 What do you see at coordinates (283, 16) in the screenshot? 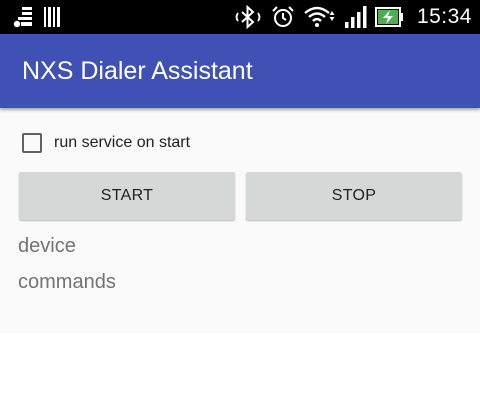
I see `alarm-icon` at bounding box center [283, 16].